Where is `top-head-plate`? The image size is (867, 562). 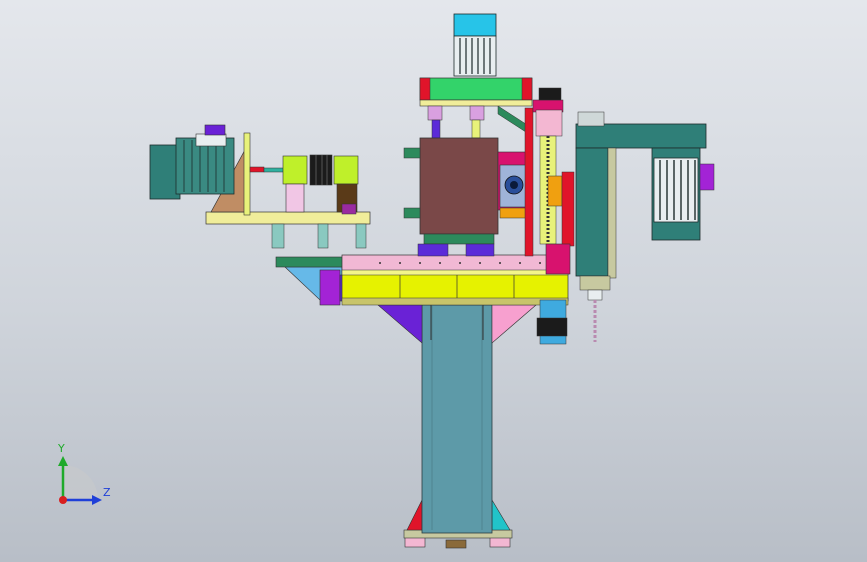
top-head-plate is located at coordinates (476, 108).